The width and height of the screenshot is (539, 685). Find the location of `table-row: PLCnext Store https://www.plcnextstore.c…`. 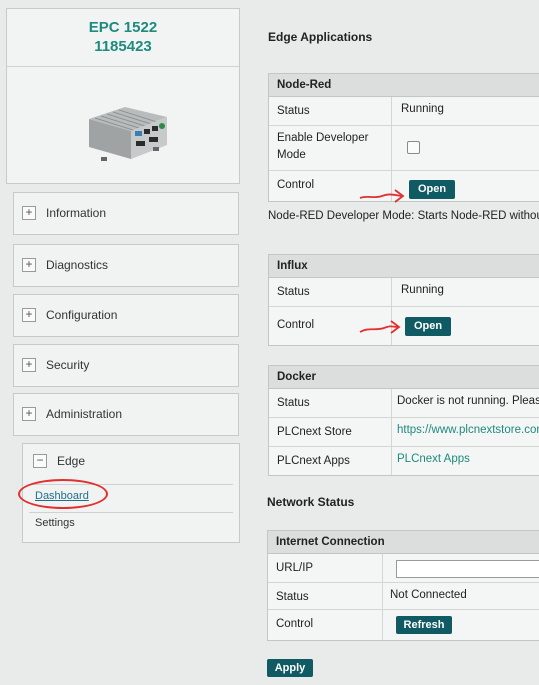

table-row: PLCnext Store https://www.plcnextstore.c… is located at coordinates (404, 432).